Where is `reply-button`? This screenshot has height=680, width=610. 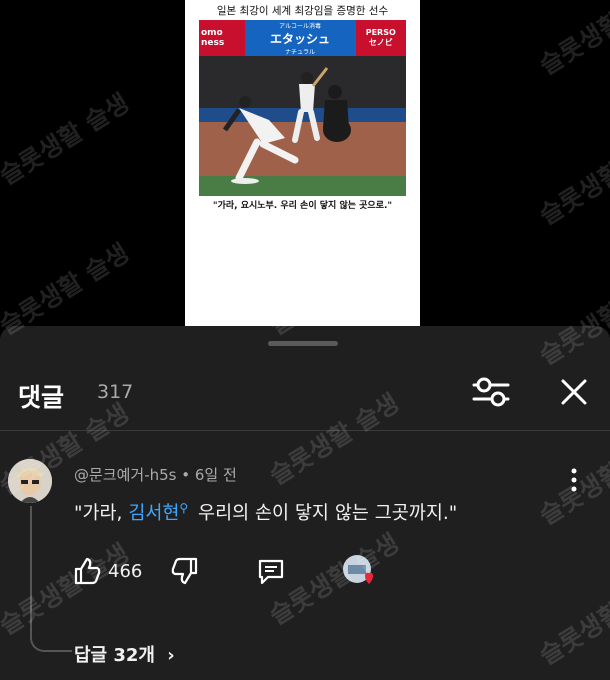
reply-button is located at coordinates (271, 571).